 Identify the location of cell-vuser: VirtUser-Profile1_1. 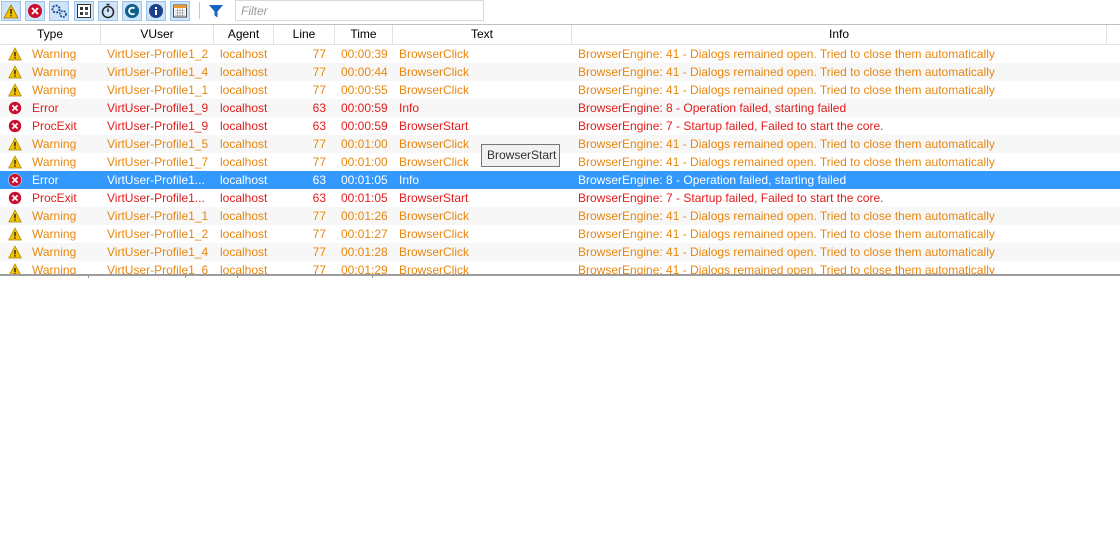
(158, 90).